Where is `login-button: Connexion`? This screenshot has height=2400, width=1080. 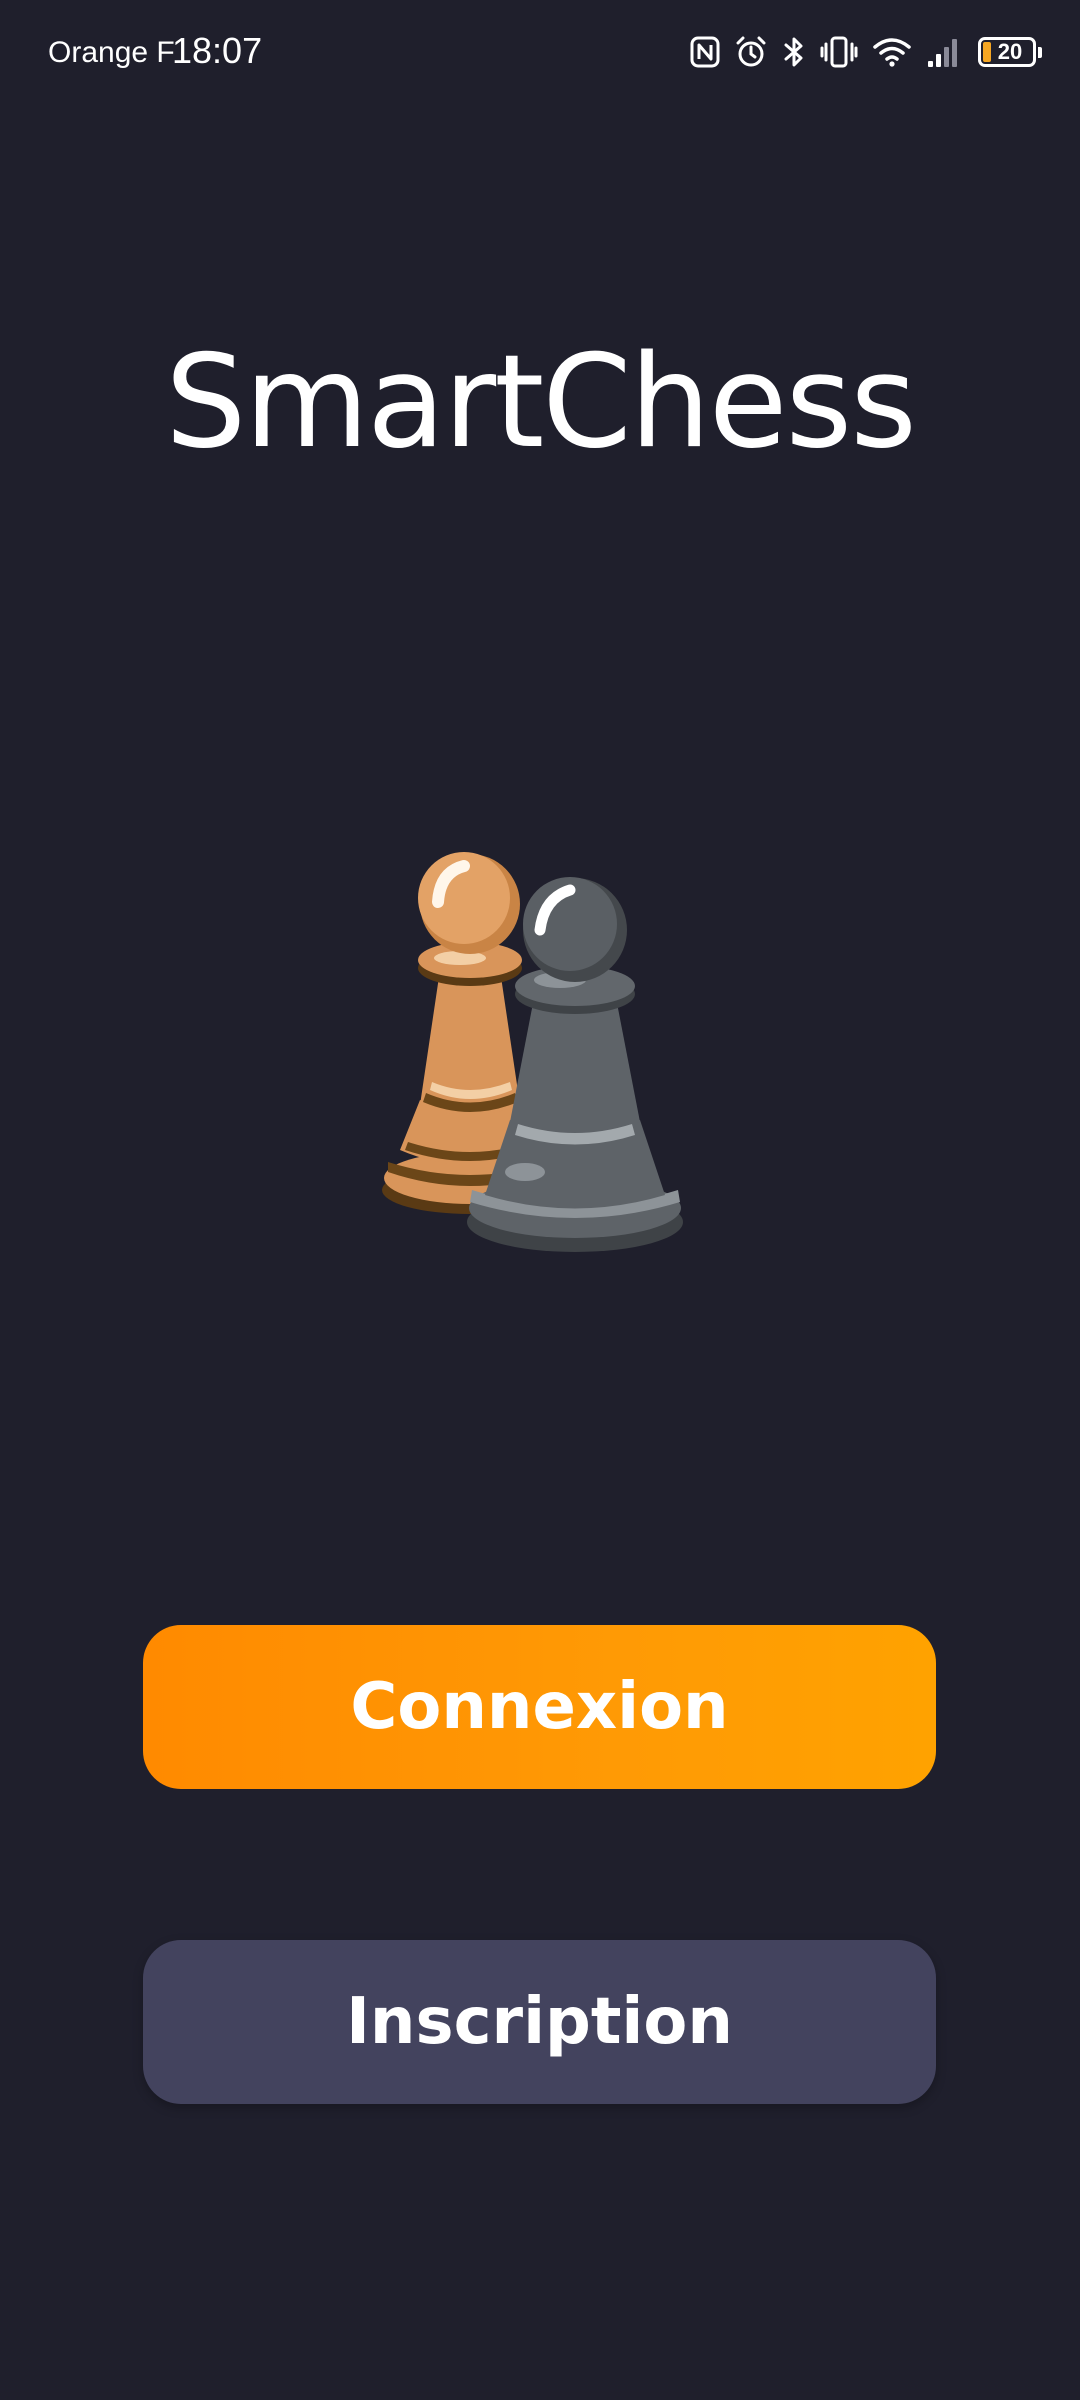 login-button: Connexion is located at coordinates (539, 1707).